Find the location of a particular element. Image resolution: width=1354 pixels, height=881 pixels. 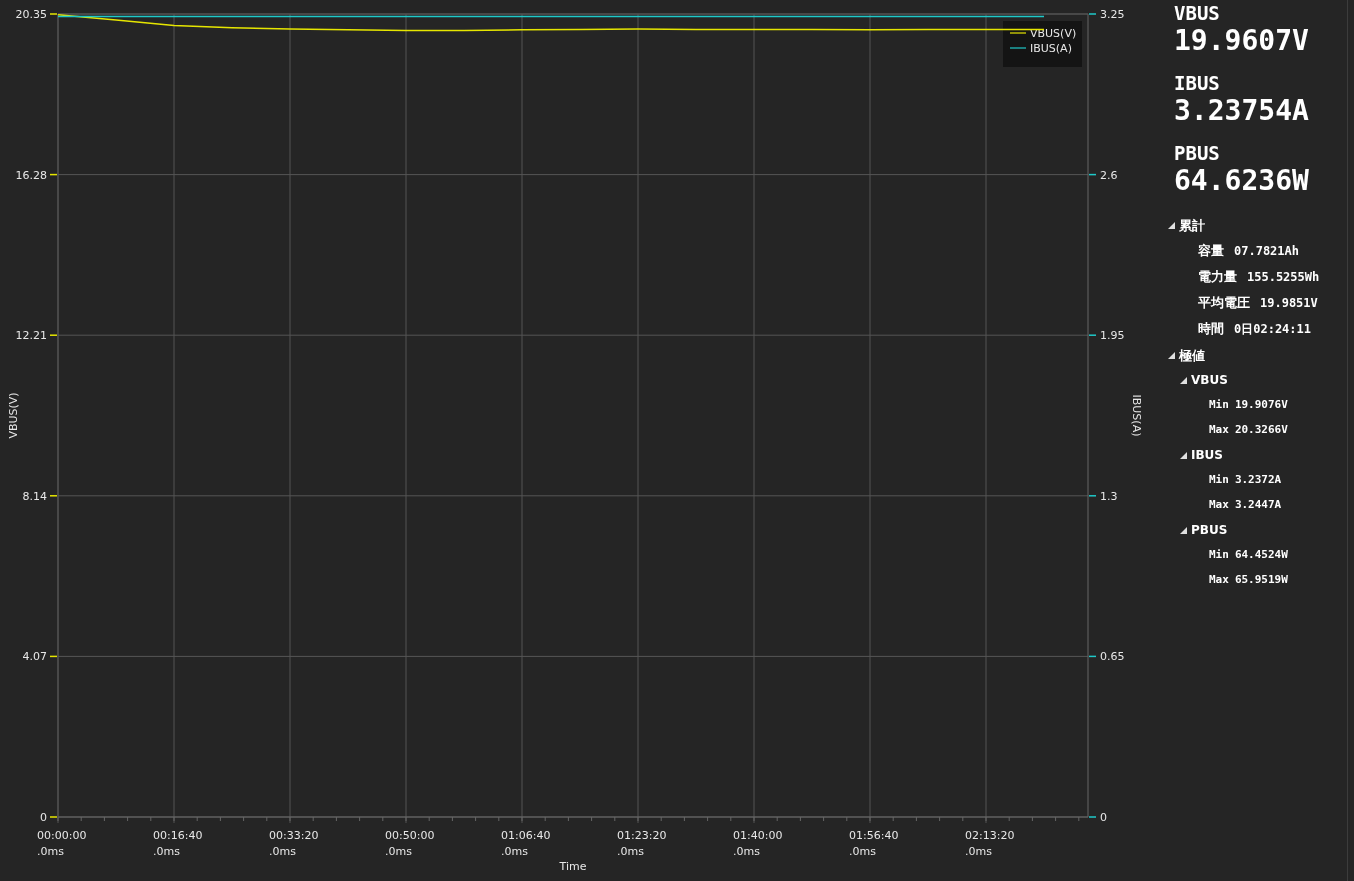

stat-value: 19.9851V is located at coordinates (1289, 303).